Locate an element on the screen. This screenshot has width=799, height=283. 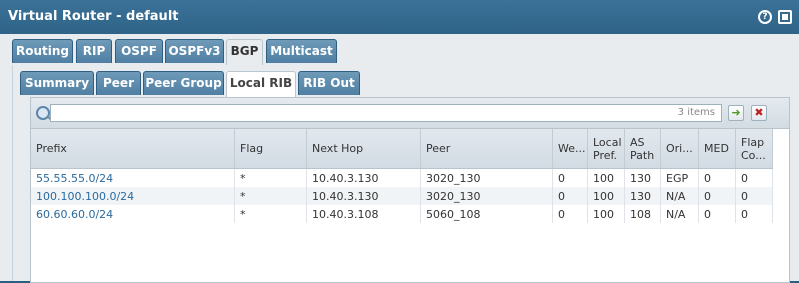
clear-filter-icon: ✖ is located at coordinates (759, 113).